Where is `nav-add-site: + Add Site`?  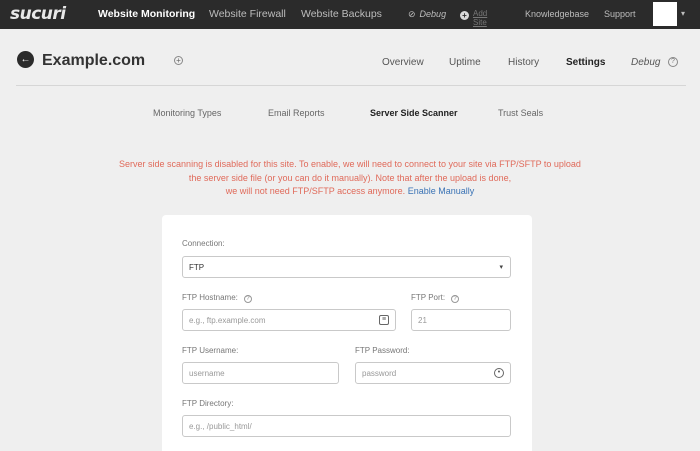
nav-add-site: + Add Site is located at coordinates (473, 18).